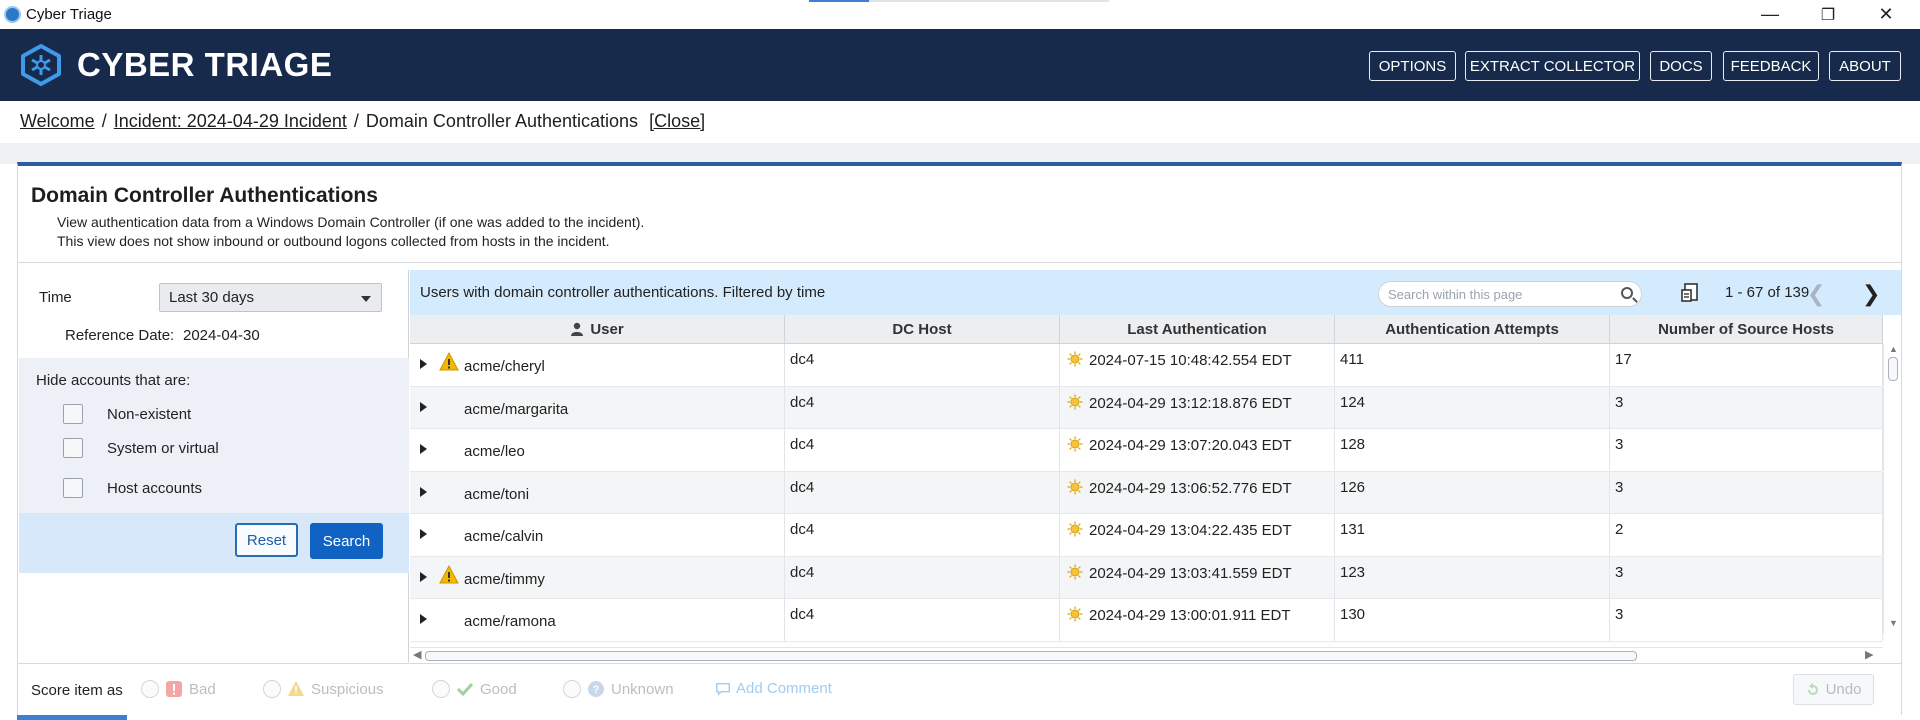  What do you see at coordinates (204, 195) in the screenshot?
I see `page-title: Domain Controller Authentications` at bounding box center [204, 195].